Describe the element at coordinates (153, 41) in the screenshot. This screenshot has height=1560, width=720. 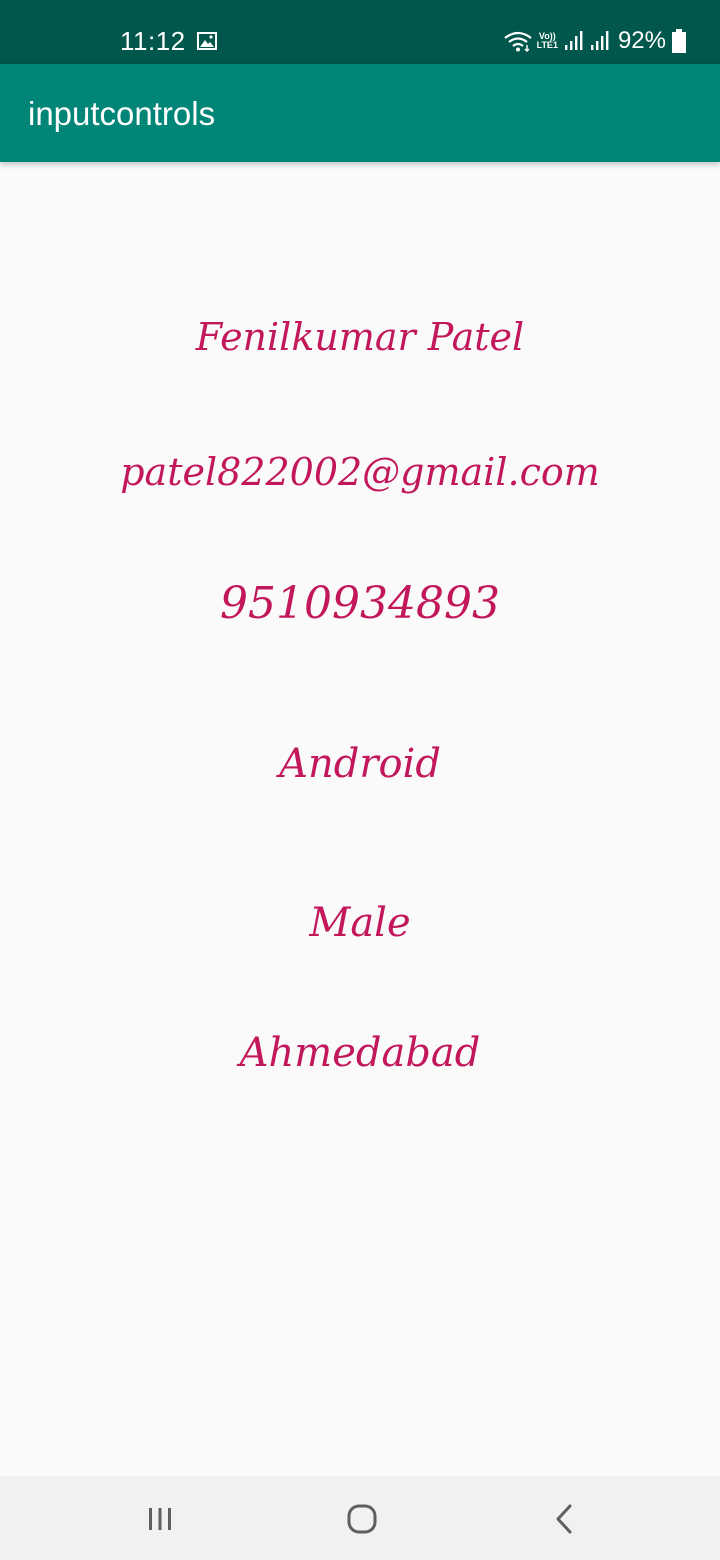
I see `status-time: 11:12` at that location.